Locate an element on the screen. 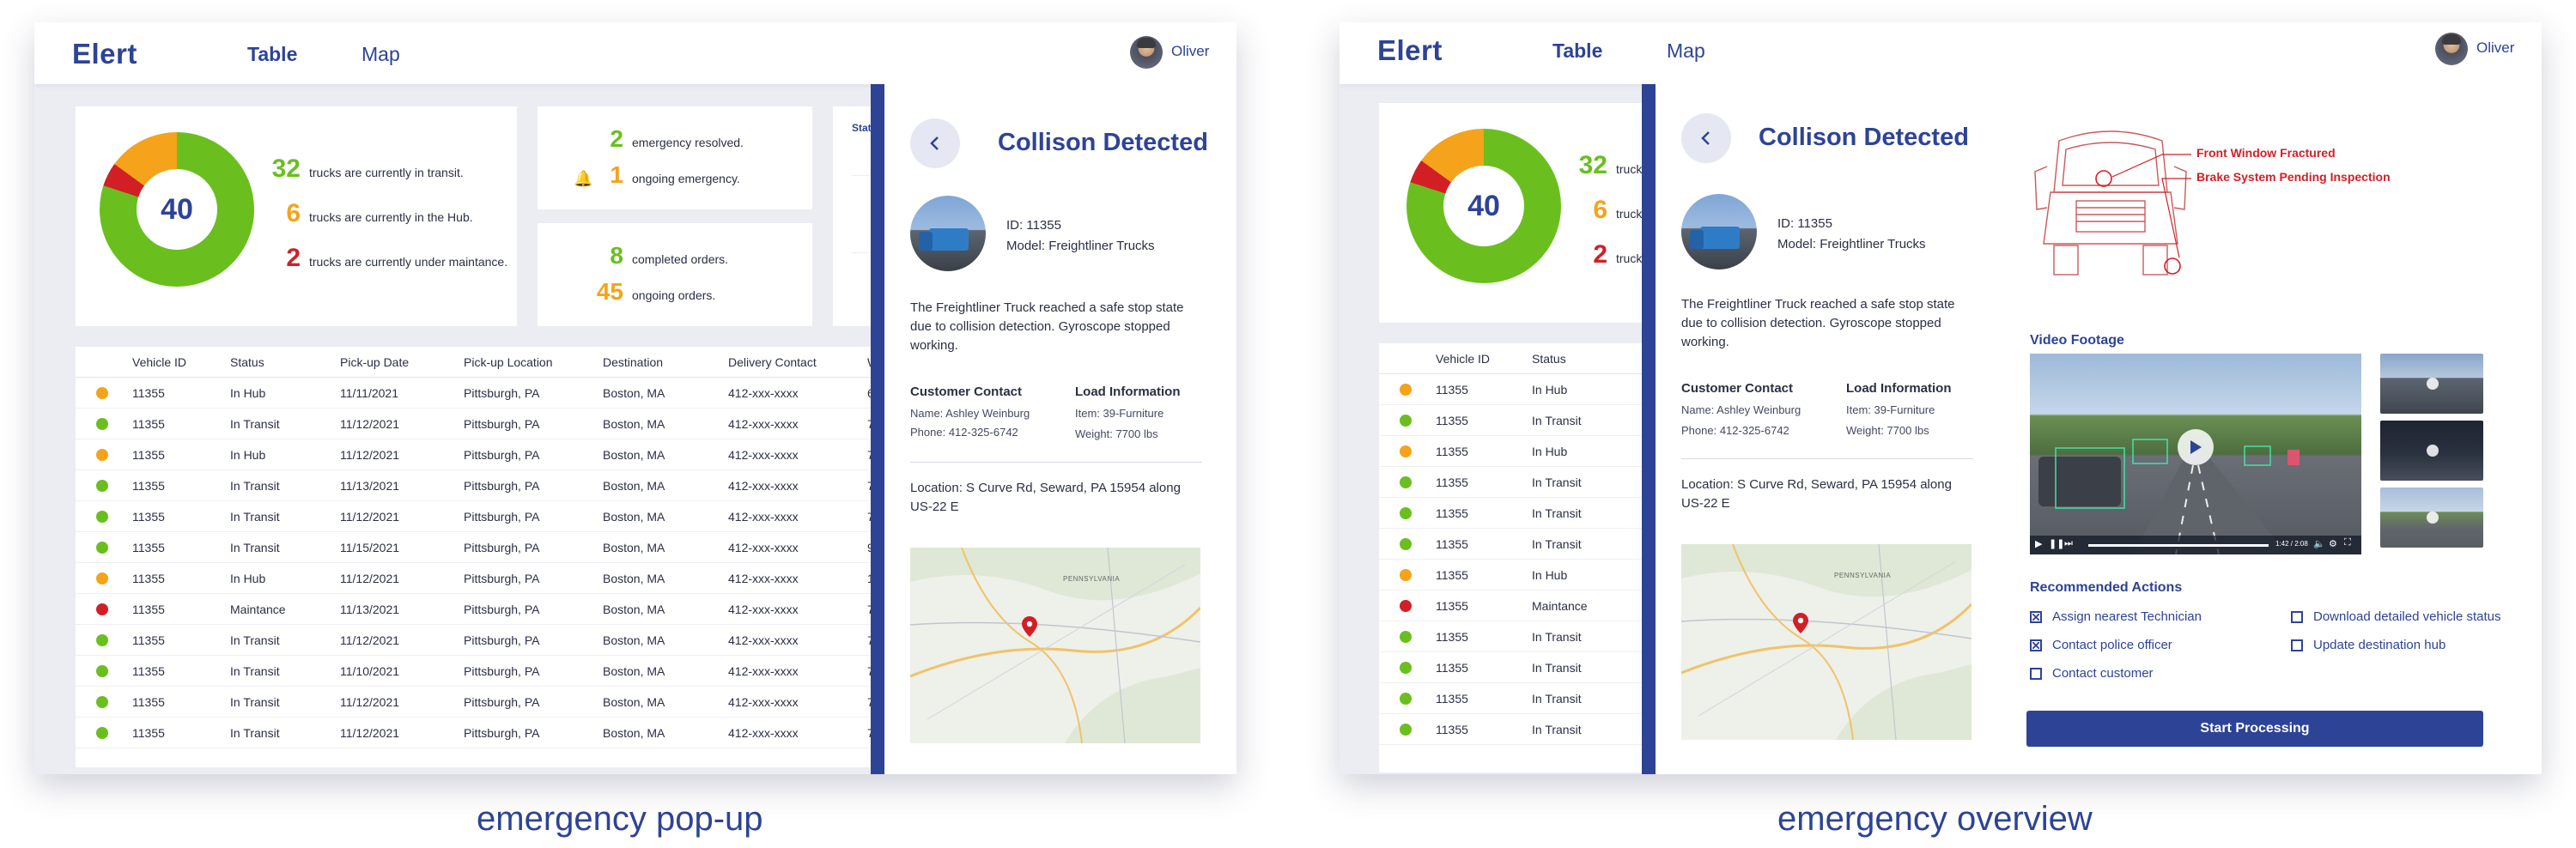 This screenshot has height=848, width=2576. settings-icon: ⚙ is located at coordinates (2333, 543).